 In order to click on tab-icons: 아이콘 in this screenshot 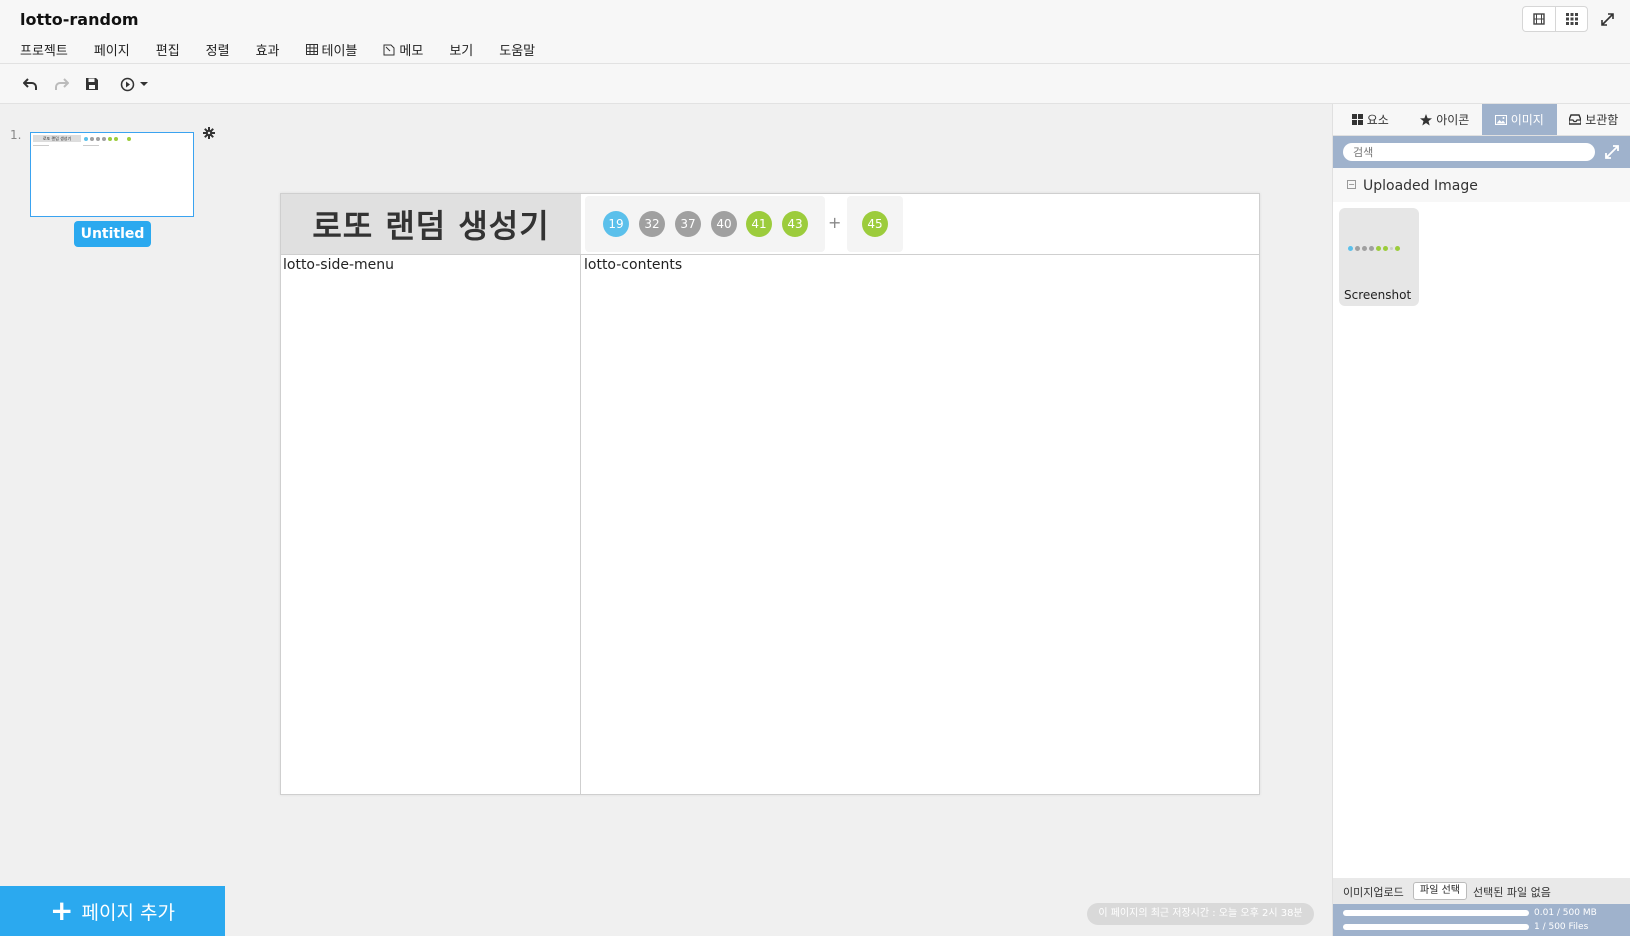, I will do `click(1445, 119)`.